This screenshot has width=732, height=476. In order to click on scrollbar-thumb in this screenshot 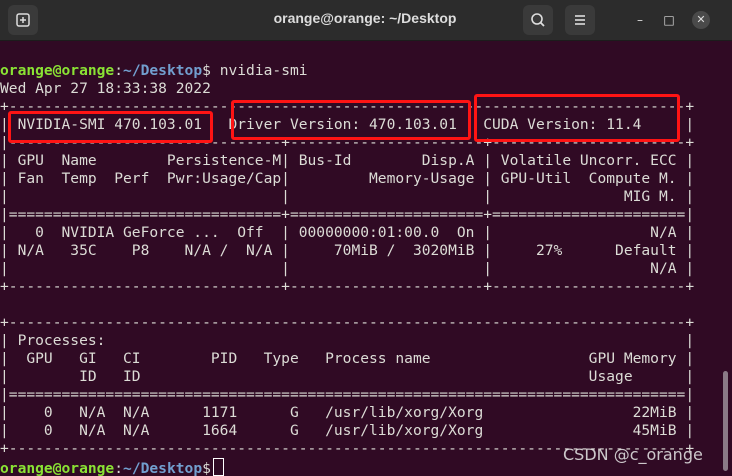, I will do `click(725, 421)`.